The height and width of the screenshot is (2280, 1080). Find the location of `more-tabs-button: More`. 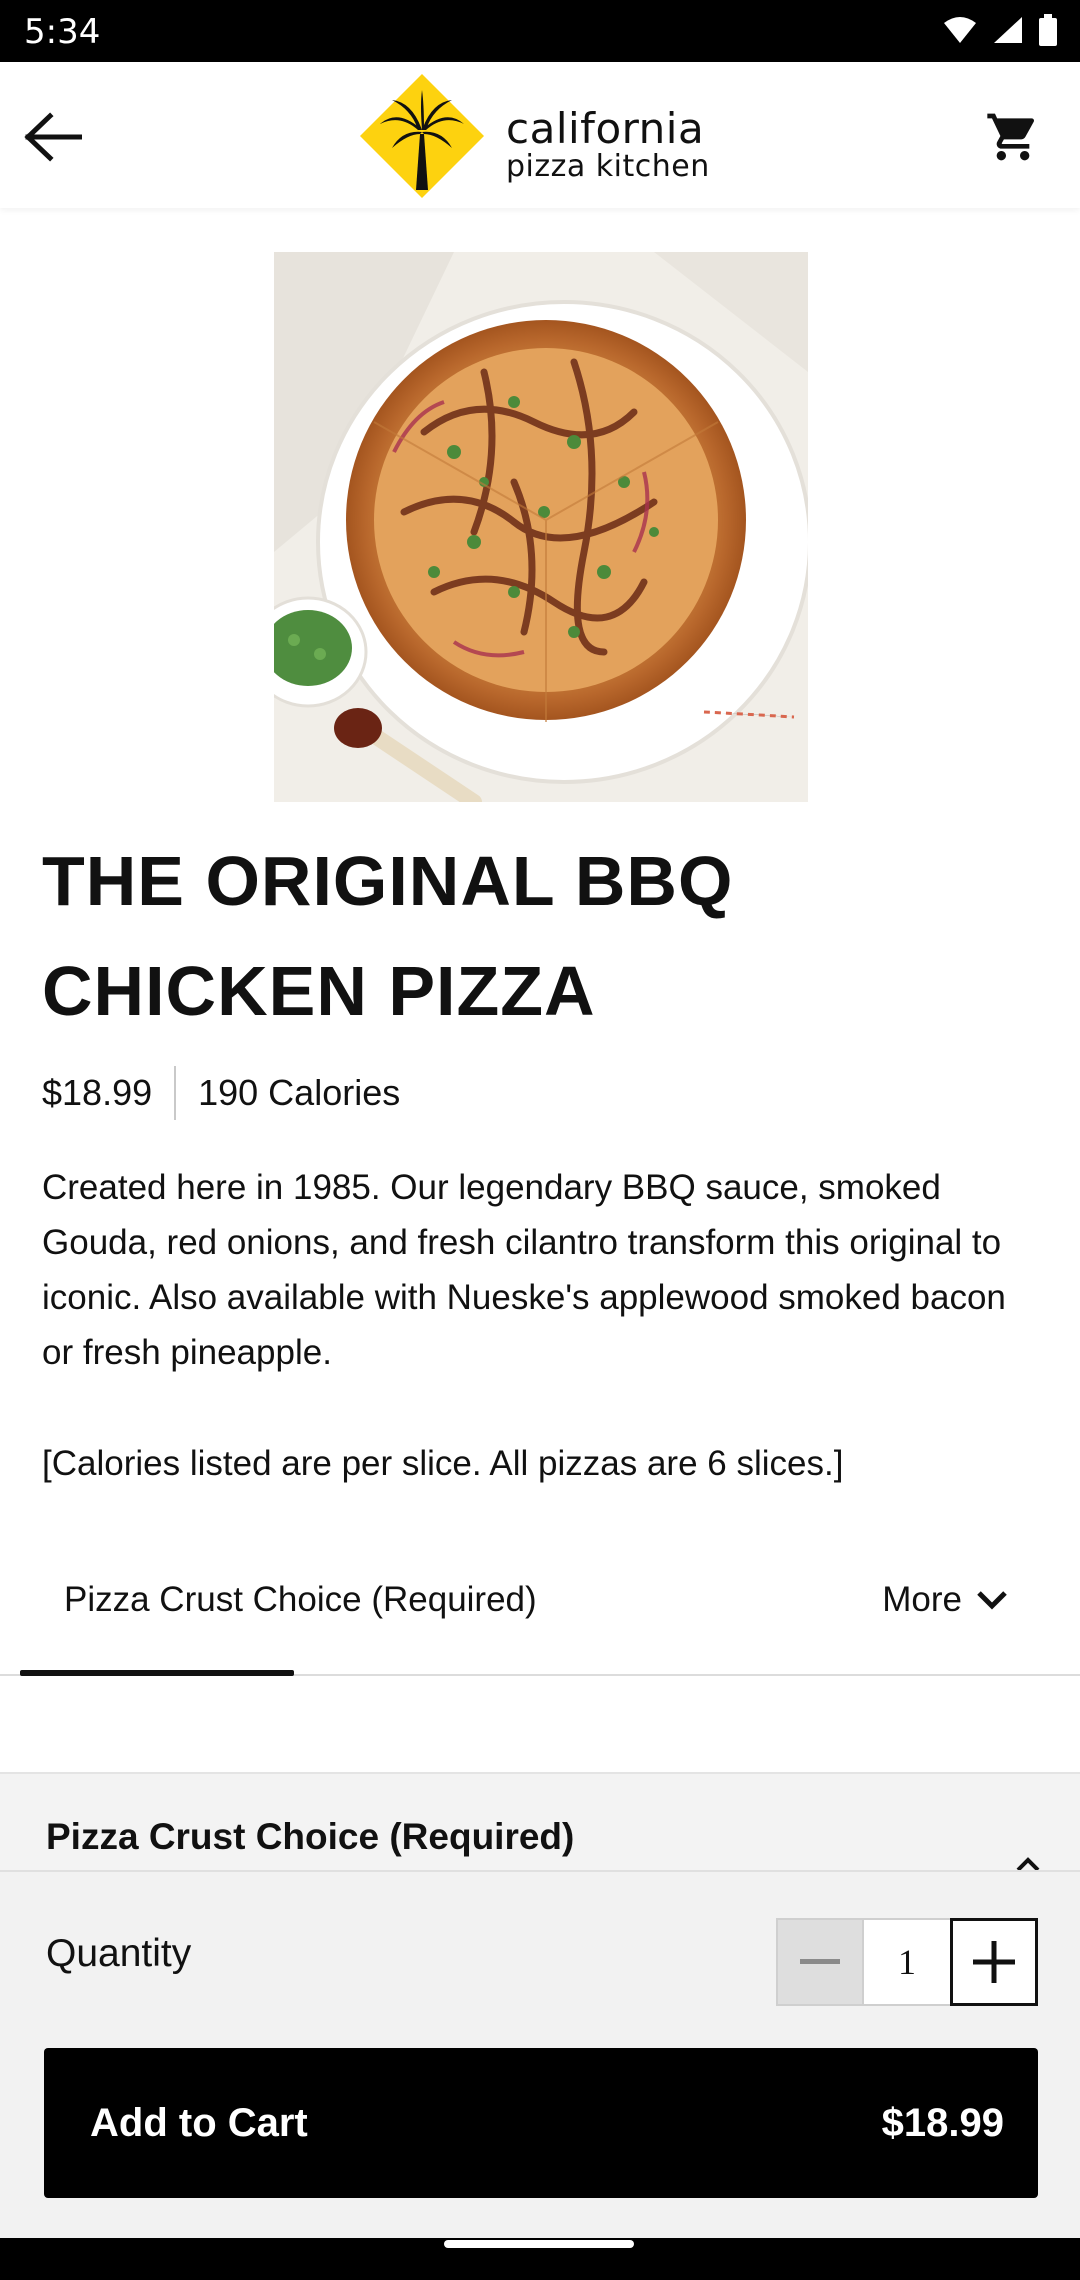

more-tabs-button: More is located at coordinates (945, 1600).